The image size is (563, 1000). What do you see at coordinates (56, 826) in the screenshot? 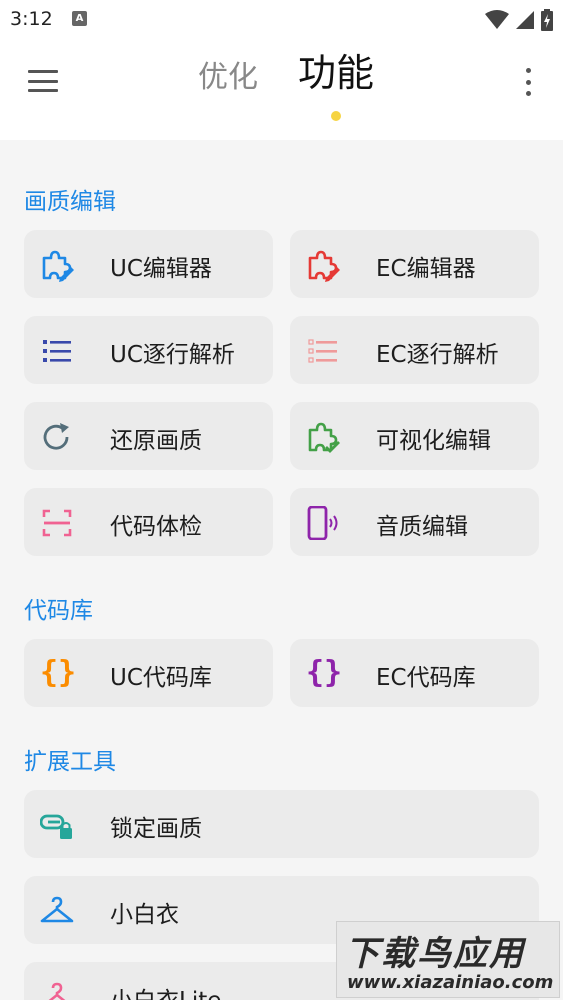
I see `link-lock-icon` at bounding box center [56, 826].